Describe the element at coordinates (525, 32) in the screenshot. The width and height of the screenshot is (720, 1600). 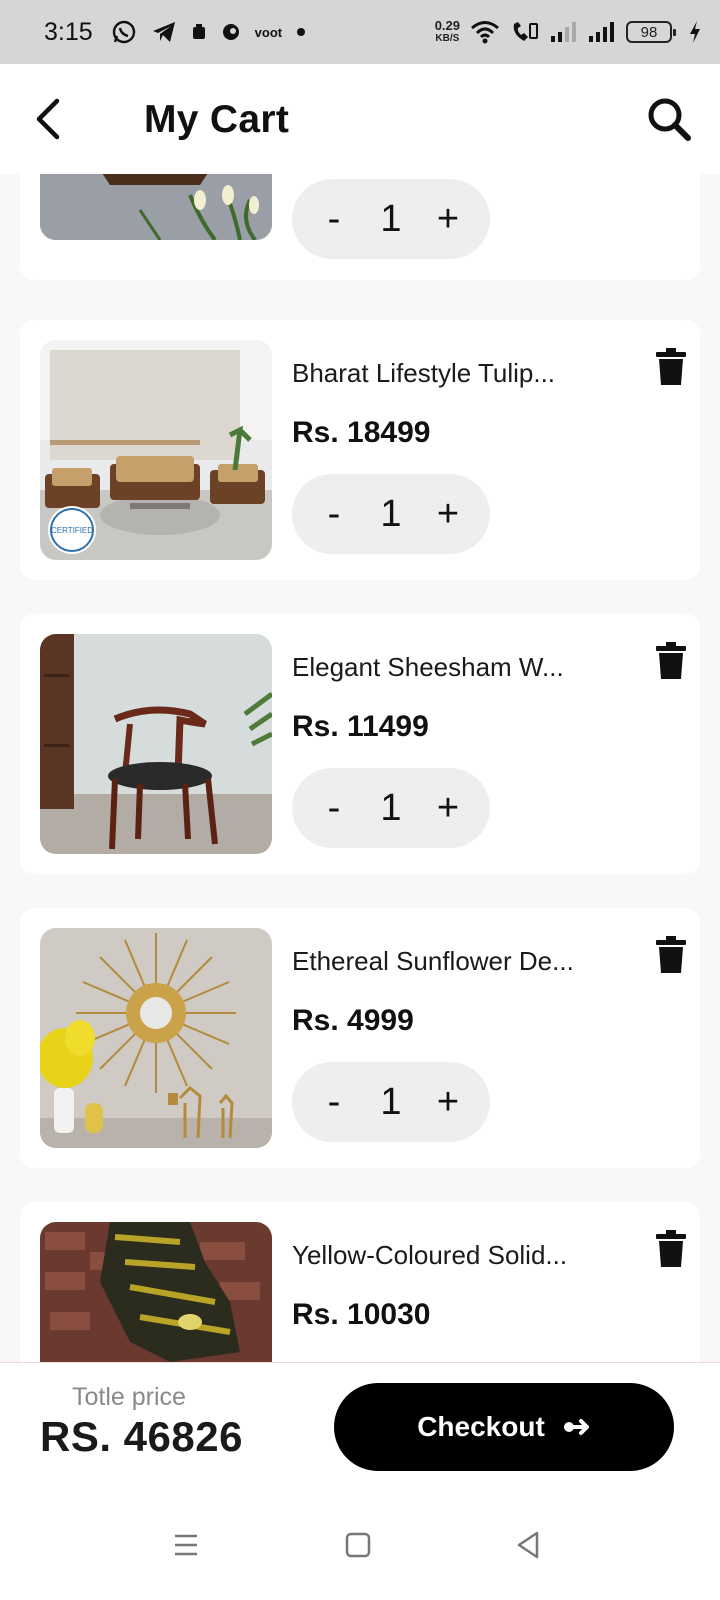
I see `volte-call-icon` at that location.